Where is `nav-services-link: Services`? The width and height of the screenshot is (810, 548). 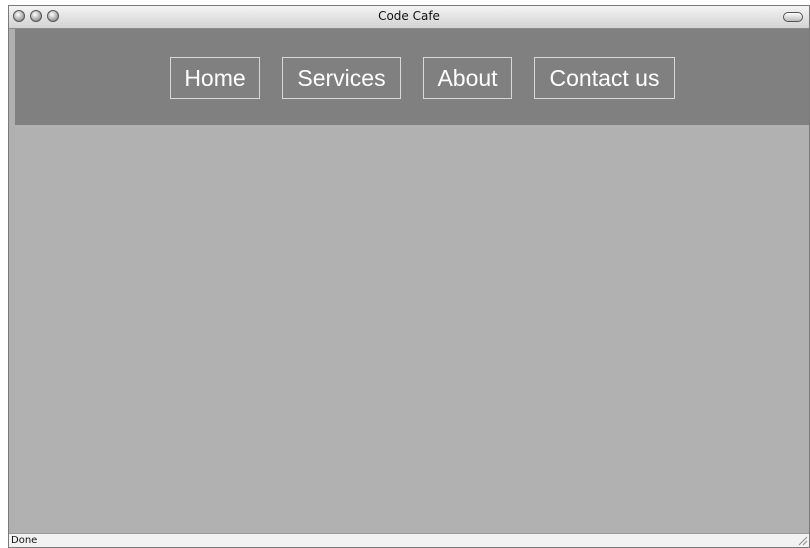
nav-services-link: Services is located at coordinates (341, 78).